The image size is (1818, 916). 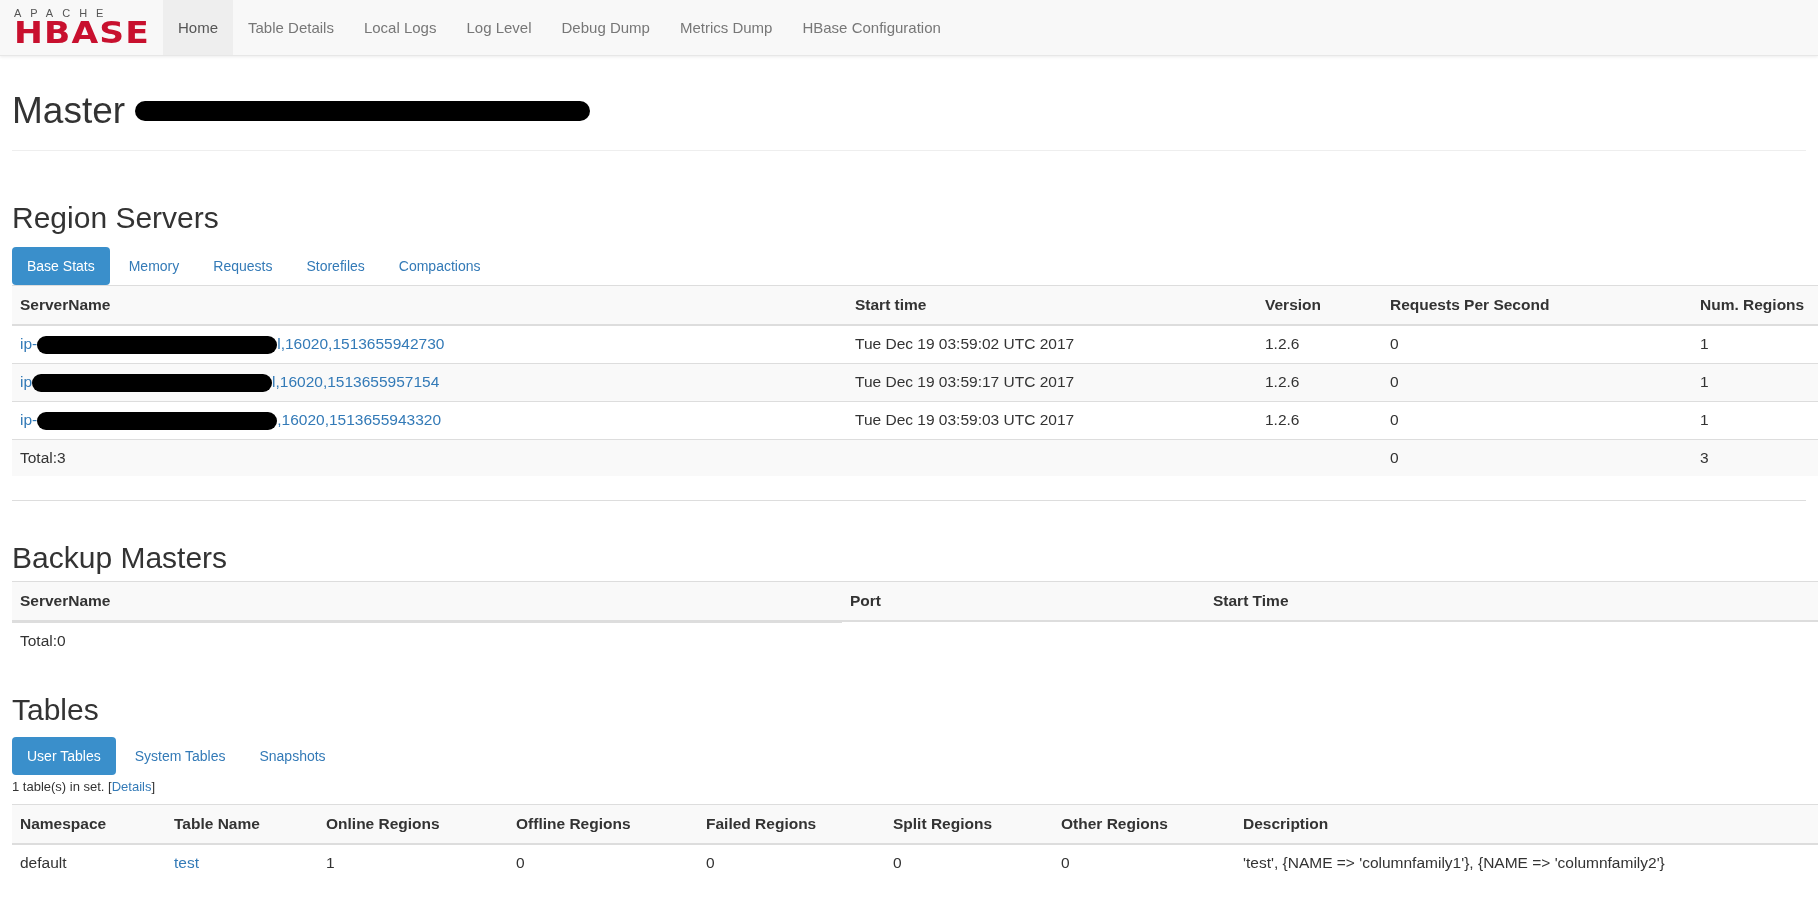 What do you see at coordinates (154, 266) in the screenshot?
I see `tab: Memory` at bounding box center [154, 266].